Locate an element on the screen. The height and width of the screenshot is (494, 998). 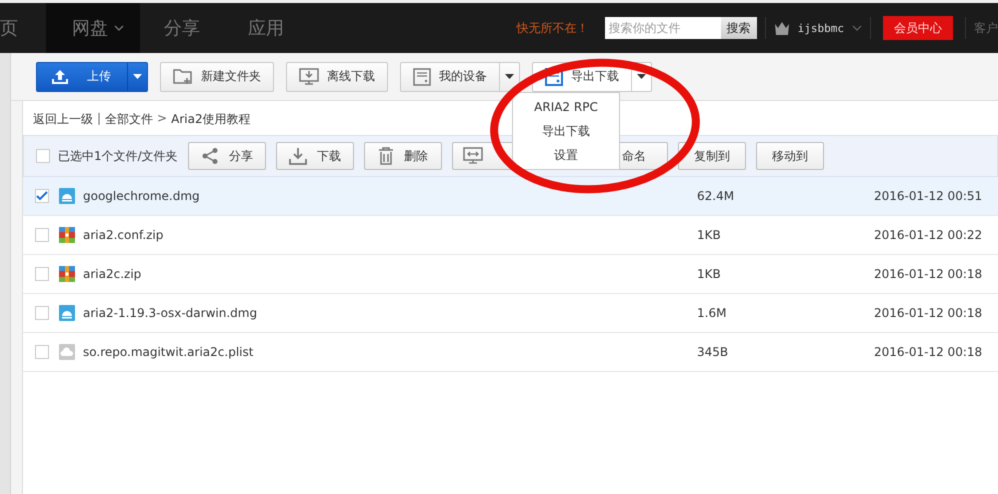
file-size: 345B is located at coordinates (713, 352).